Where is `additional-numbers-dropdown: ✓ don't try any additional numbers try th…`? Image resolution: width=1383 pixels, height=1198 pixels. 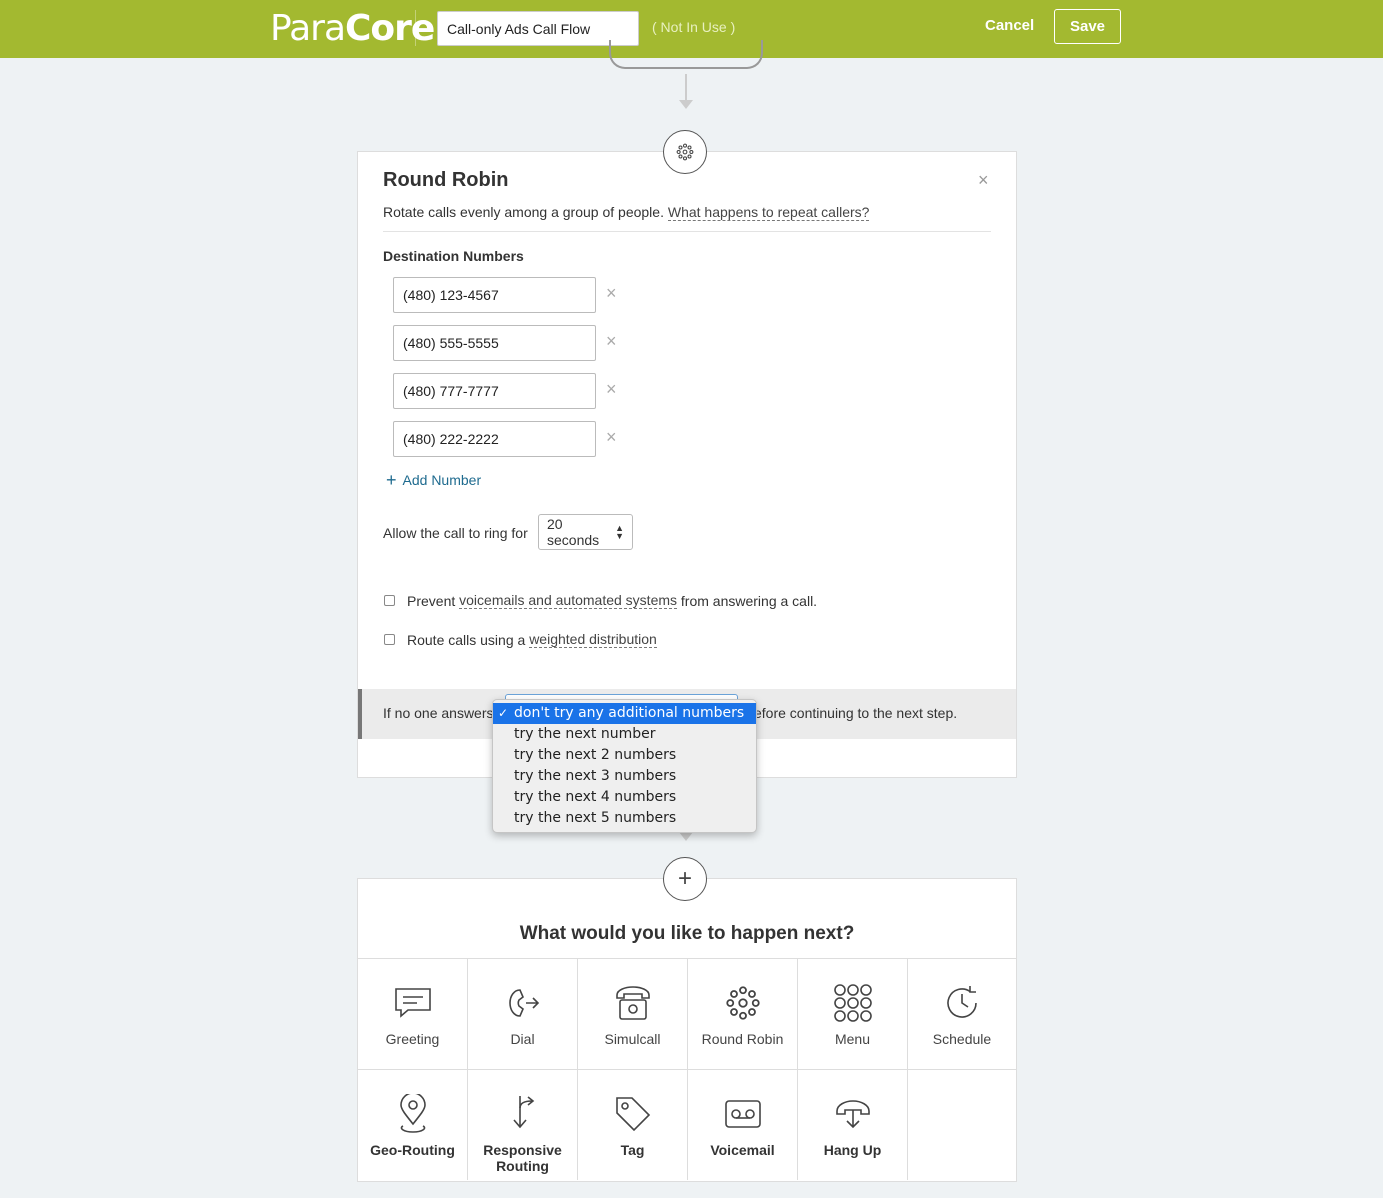
additional-numbers-dropdown: ✓ don't try any additional numbers try th… is located at coordinates (624, 766).